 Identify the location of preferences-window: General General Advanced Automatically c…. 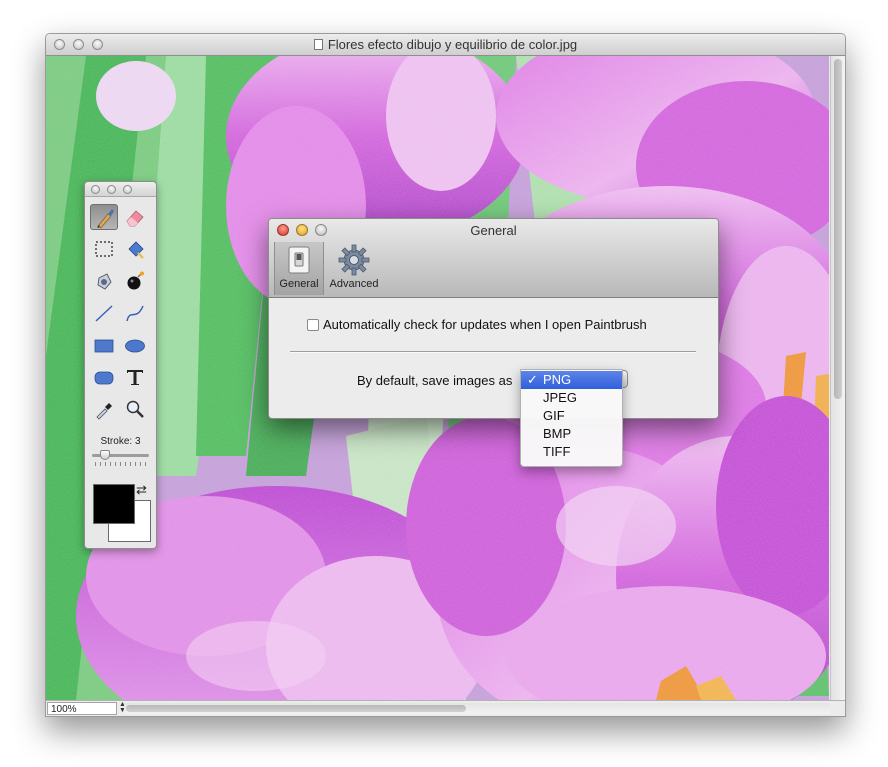
(493, 318).